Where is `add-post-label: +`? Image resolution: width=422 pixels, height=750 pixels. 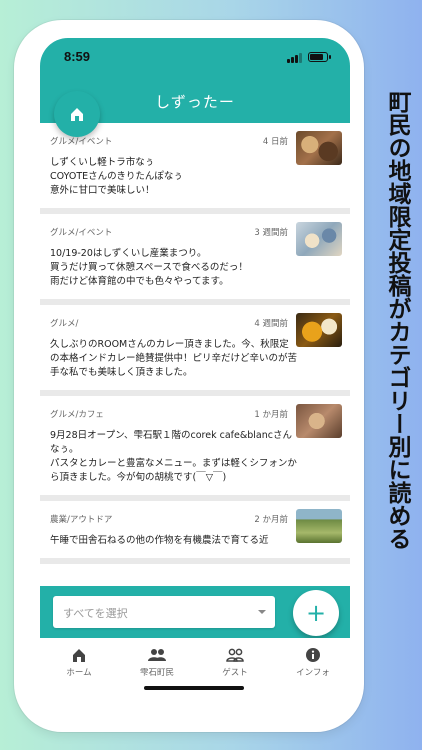
add-post-label: + is located at coordinates (316, 613).